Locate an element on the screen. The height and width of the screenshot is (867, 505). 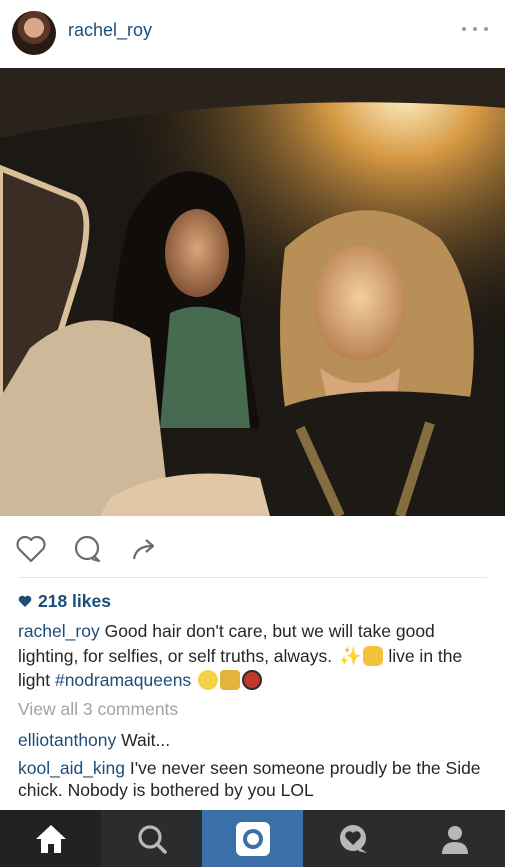
tab-activity is located at coordinates (353, 838).